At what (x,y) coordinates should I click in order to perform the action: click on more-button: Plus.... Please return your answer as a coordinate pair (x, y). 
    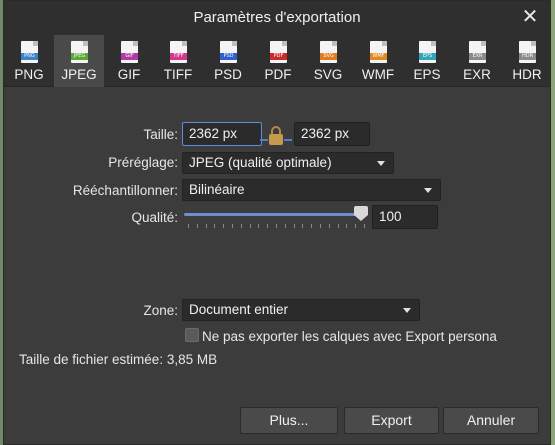
    Looking at the image, I should click on (289, 420).